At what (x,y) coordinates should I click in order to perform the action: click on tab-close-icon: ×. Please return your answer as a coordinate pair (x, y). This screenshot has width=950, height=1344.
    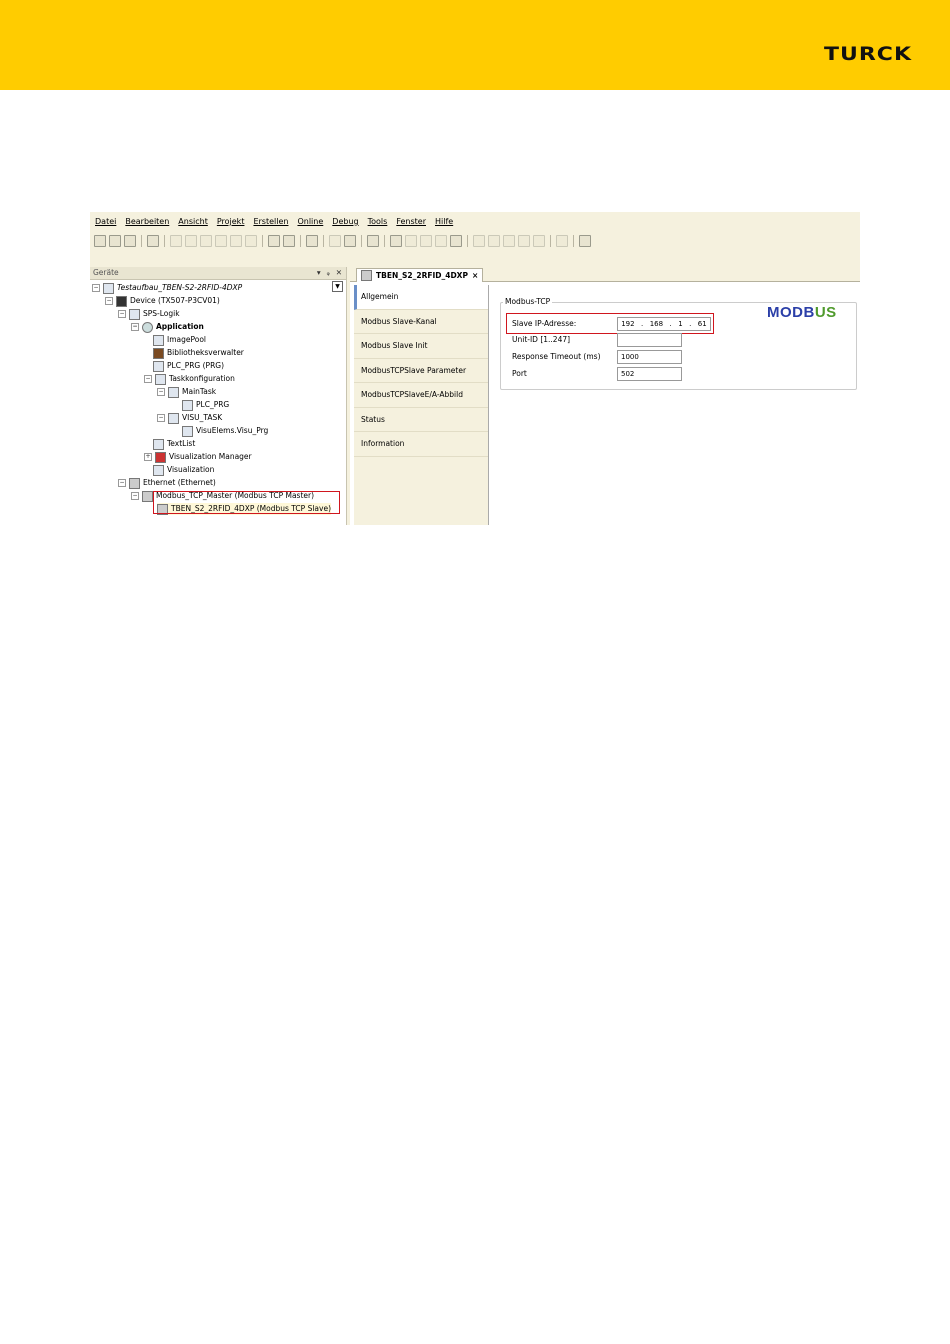
    Looking at the image, I should click on (475, 275).